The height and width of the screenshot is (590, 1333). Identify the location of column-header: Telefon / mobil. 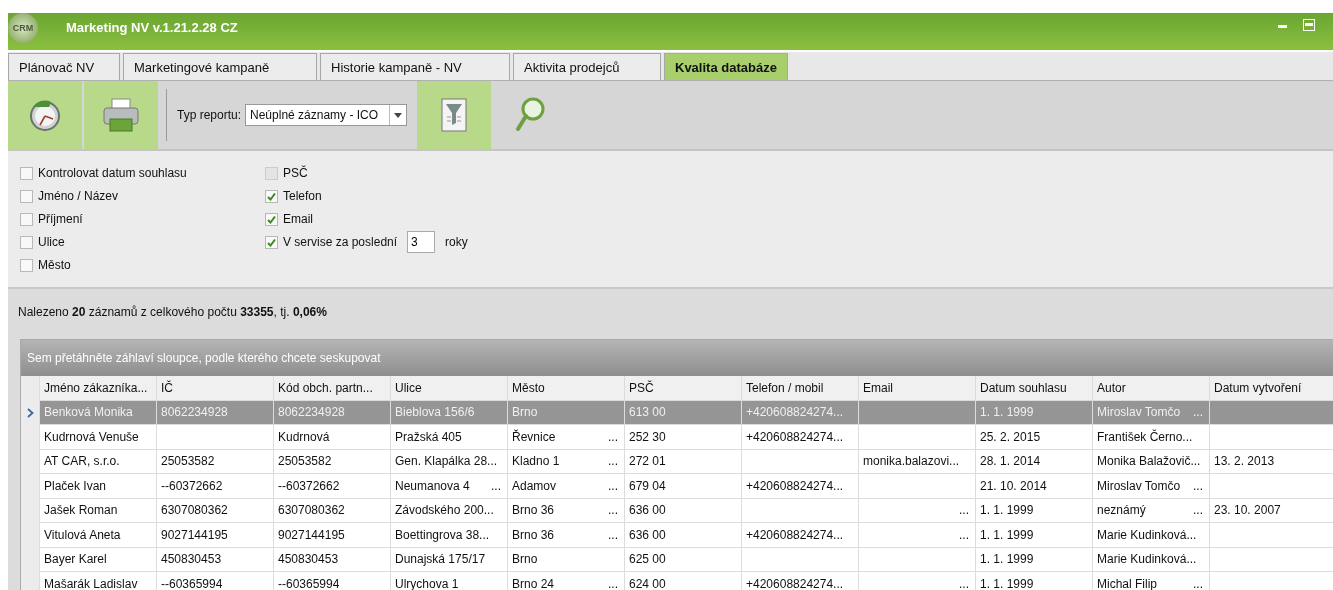
(800, 388).